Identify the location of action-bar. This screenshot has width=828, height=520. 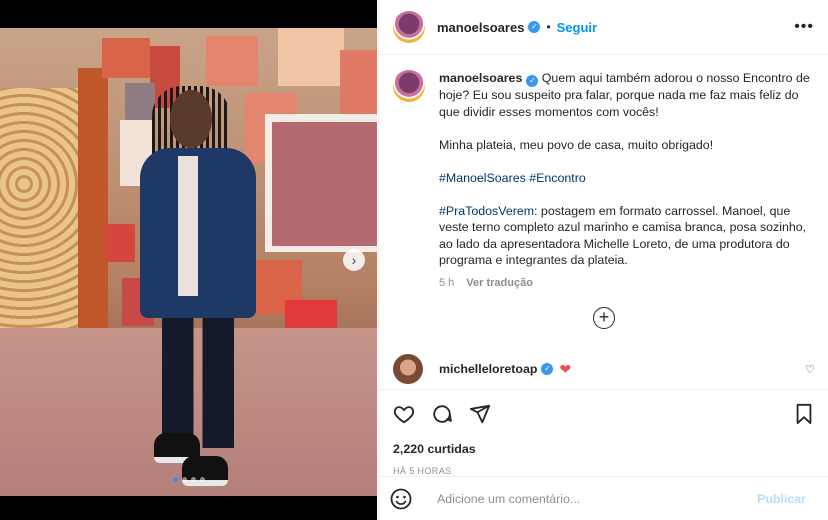
(603, 414).